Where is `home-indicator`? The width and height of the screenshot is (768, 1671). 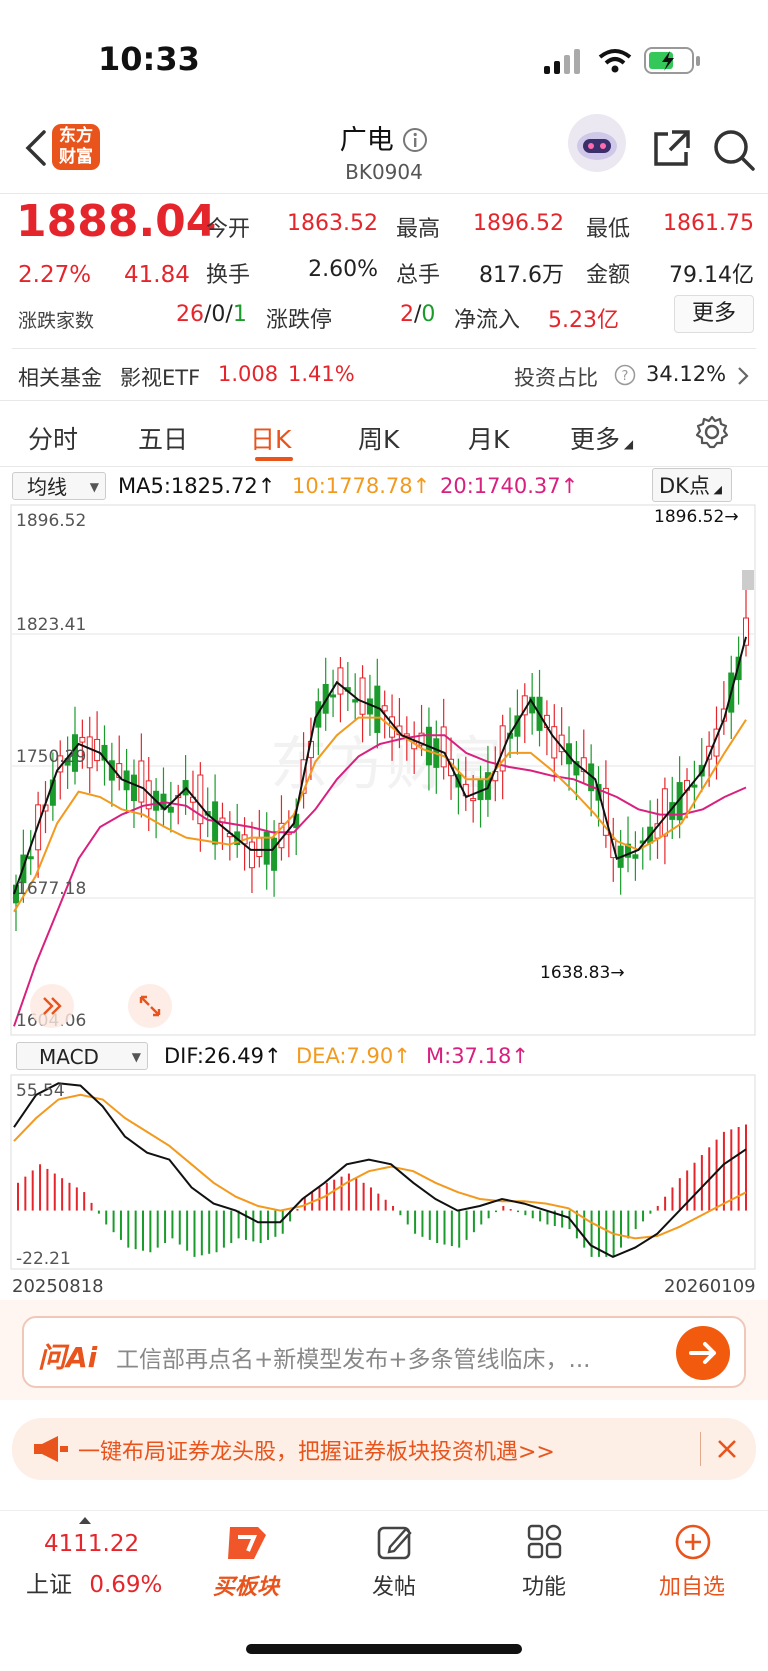 home-indicator is located at coordinates (384, 1649).